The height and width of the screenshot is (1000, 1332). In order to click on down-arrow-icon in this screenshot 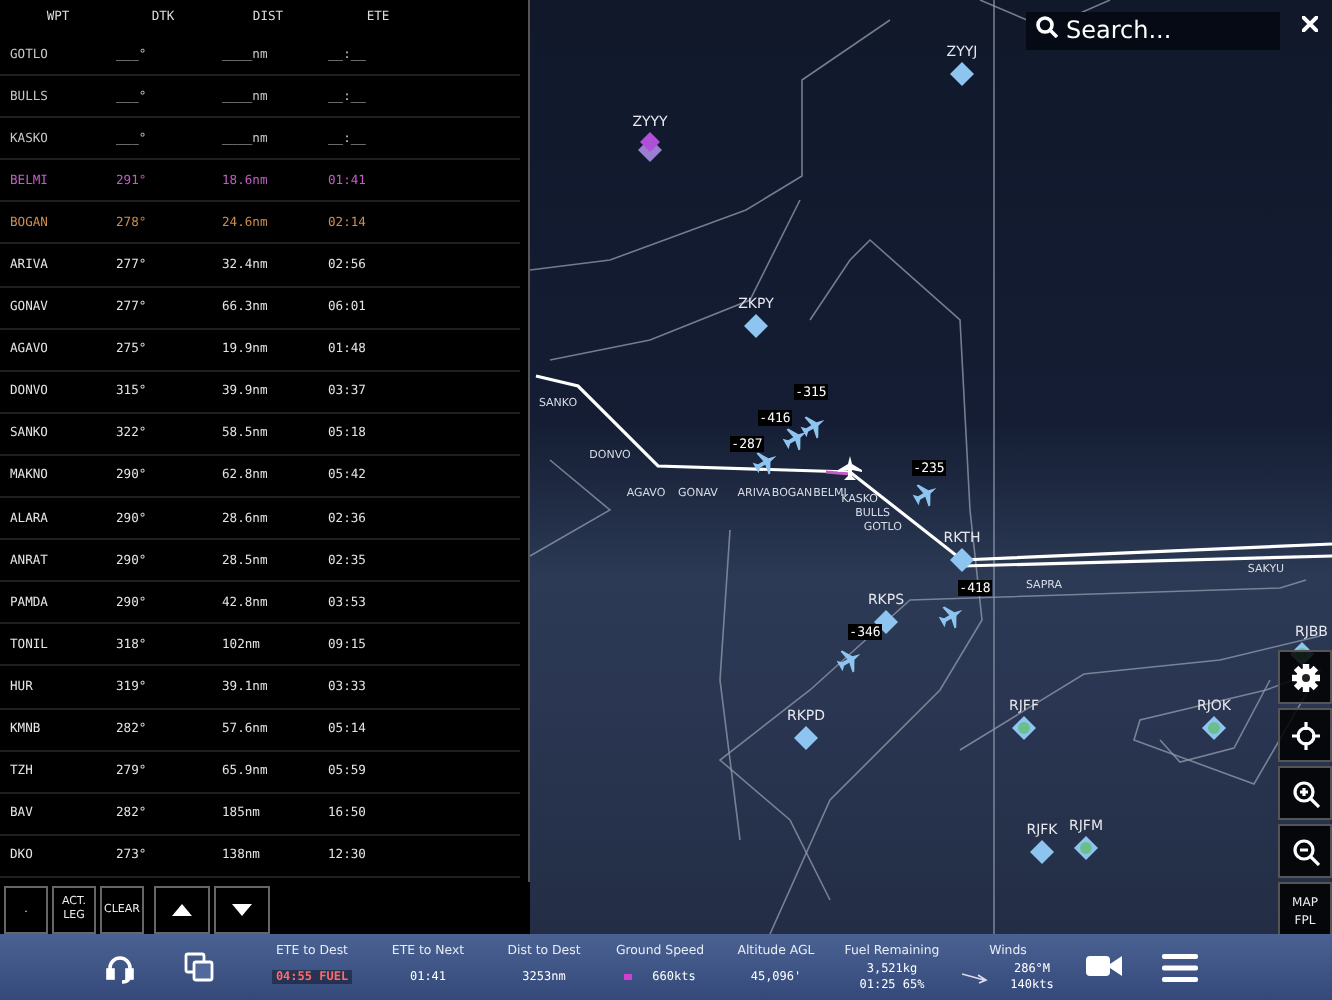, I will do `click(242, 910)`.